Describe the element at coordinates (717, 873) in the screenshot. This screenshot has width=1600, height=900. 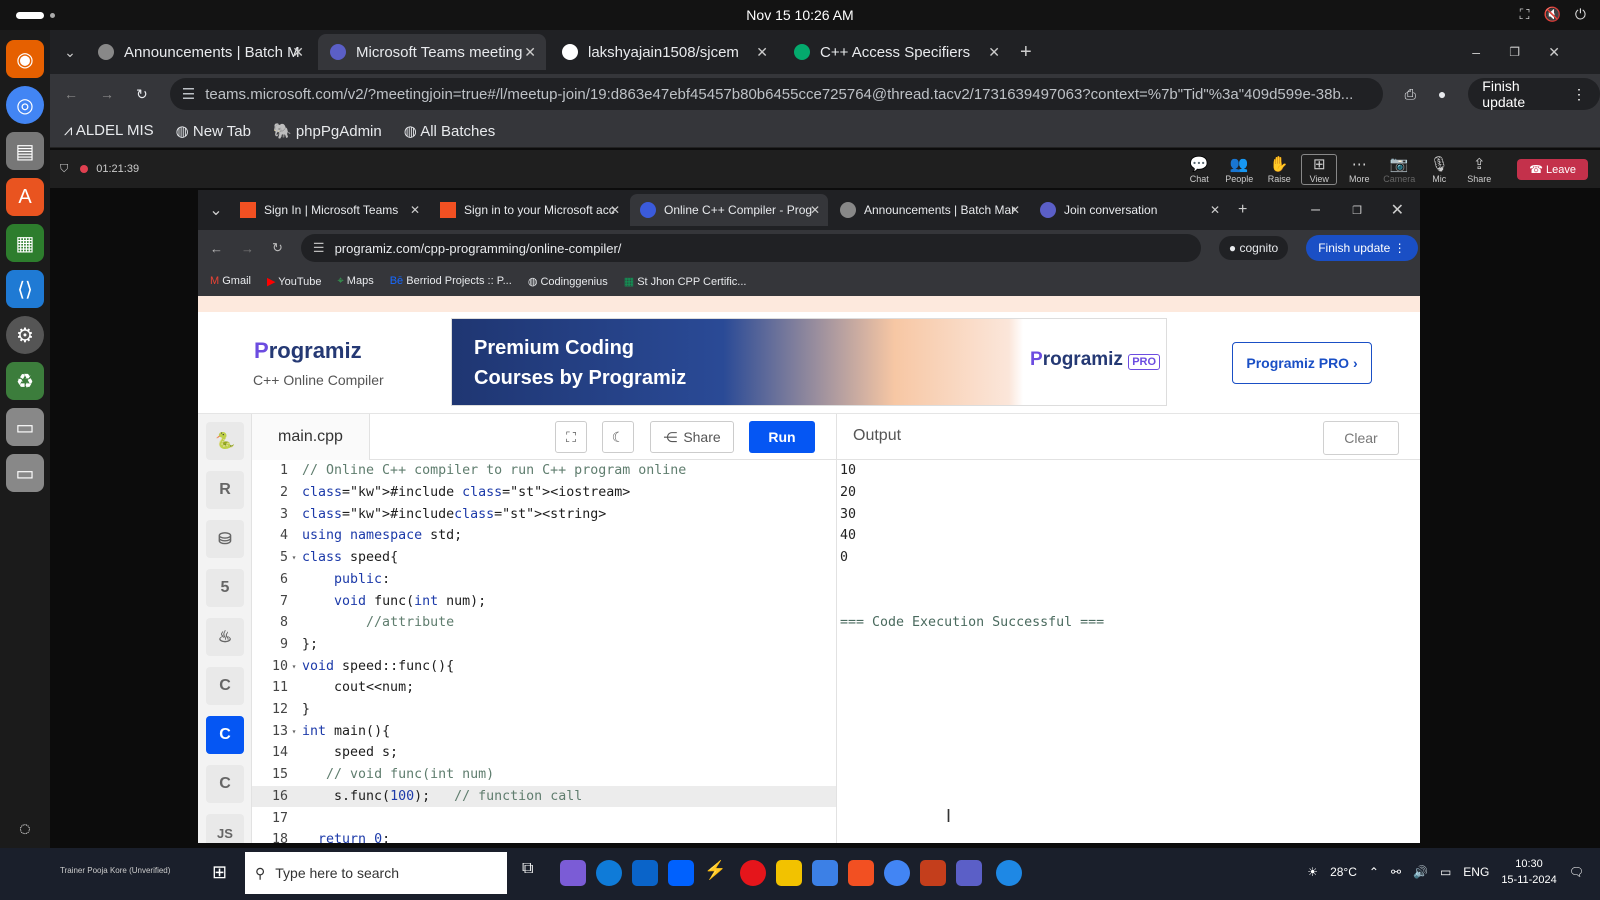
I see `winamp-icon: ⚡` at that location.